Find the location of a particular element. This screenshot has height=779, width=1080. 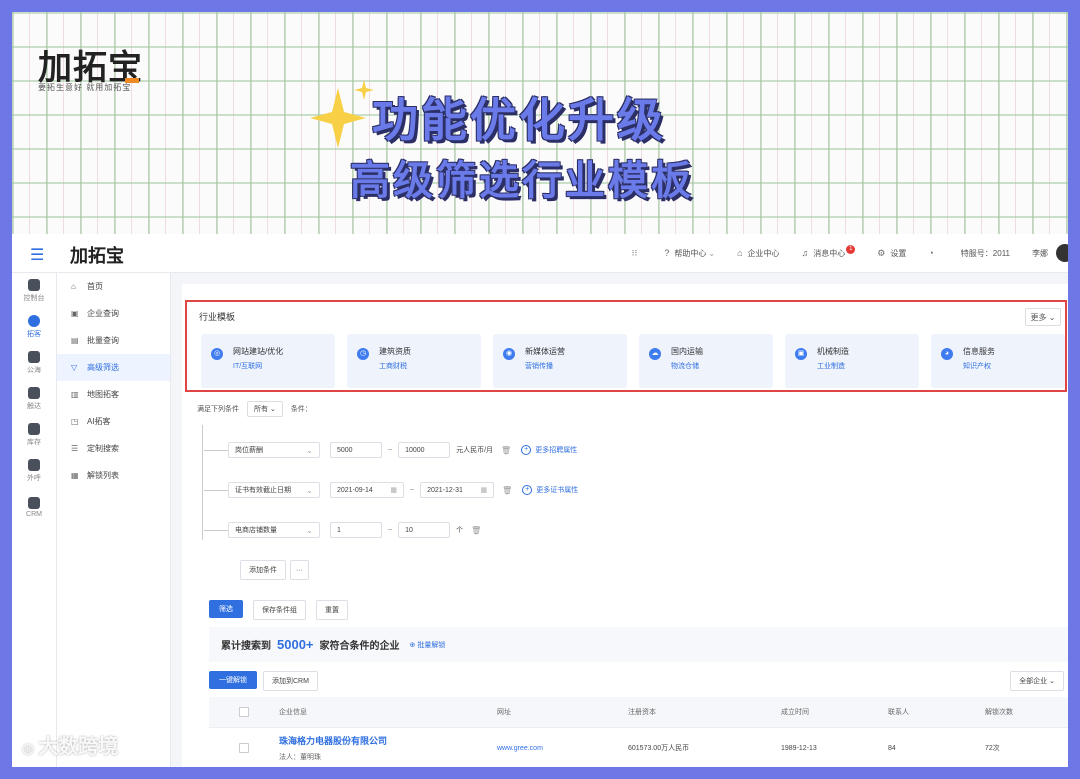

message-badge: 1 is located at coordinates (851, 249).